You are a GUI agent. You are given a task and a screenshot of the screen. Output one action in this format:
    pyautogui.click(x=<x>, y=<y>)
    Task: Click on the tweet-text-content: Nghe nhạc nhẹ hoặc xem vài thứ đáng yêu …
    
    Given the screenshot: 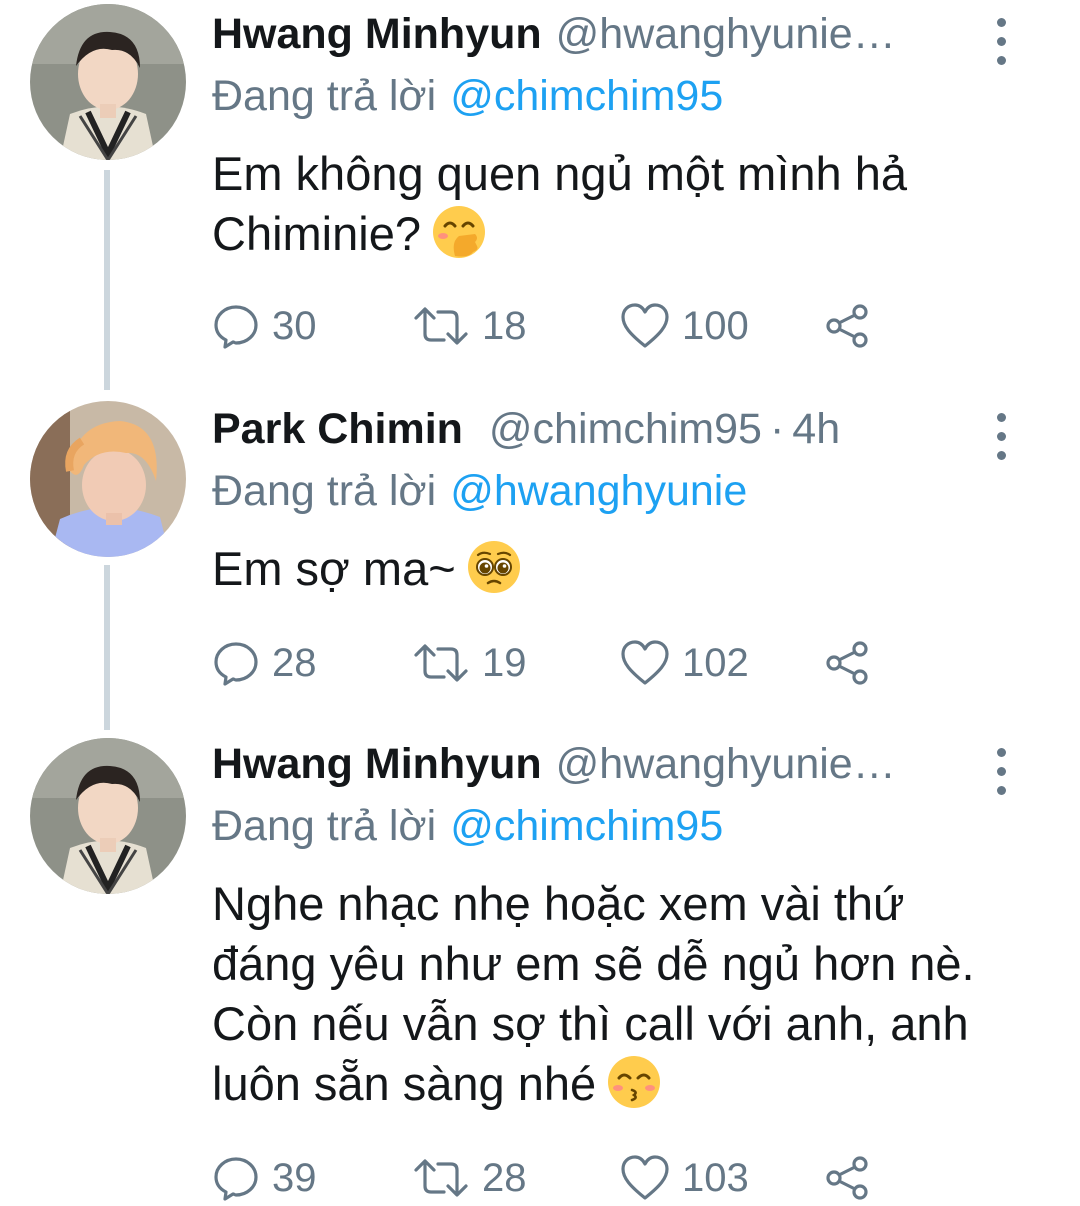 What is the action you would take?
    pyautogui.click(x=593, y=993)
    